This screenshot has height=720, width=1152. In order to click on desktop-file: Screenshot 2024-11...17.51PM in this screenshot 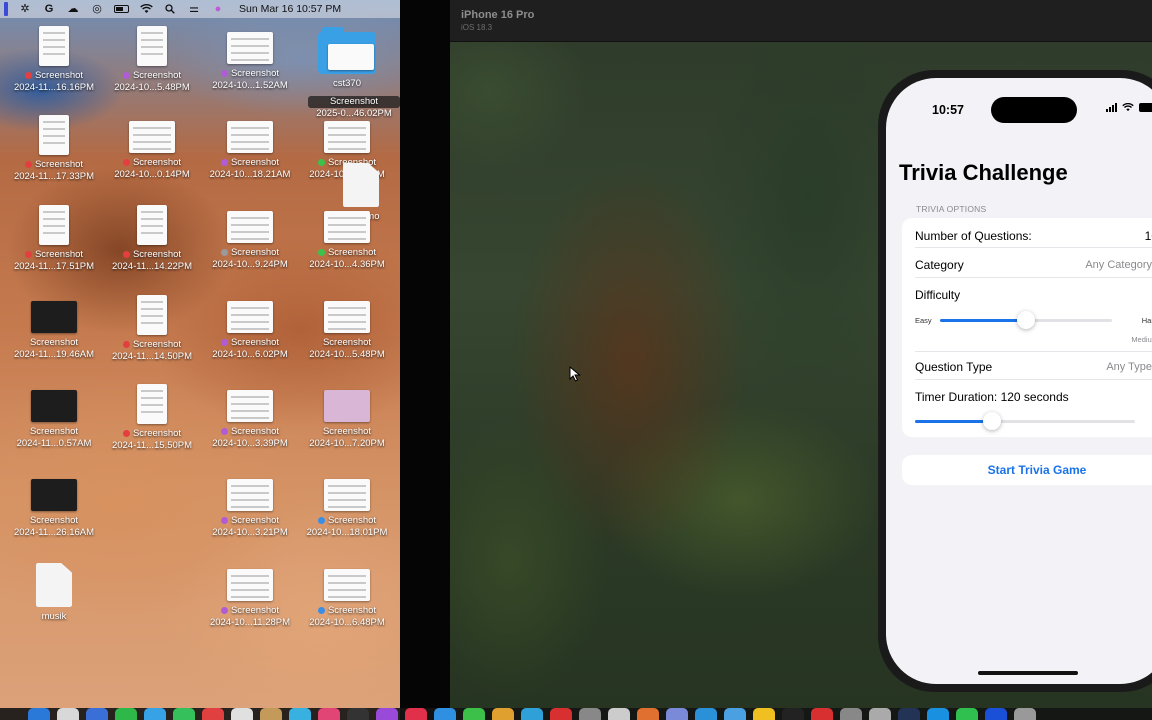, I will do `click(54, 239)`.